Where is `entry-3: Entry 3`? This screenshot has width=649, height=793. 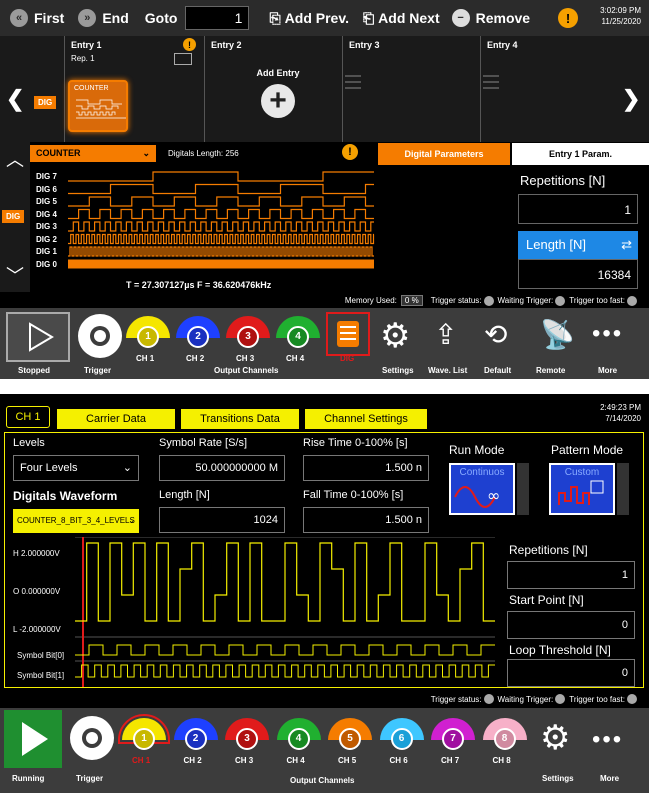
entry-3: Entry 3 is located at coordinates (411, 89).